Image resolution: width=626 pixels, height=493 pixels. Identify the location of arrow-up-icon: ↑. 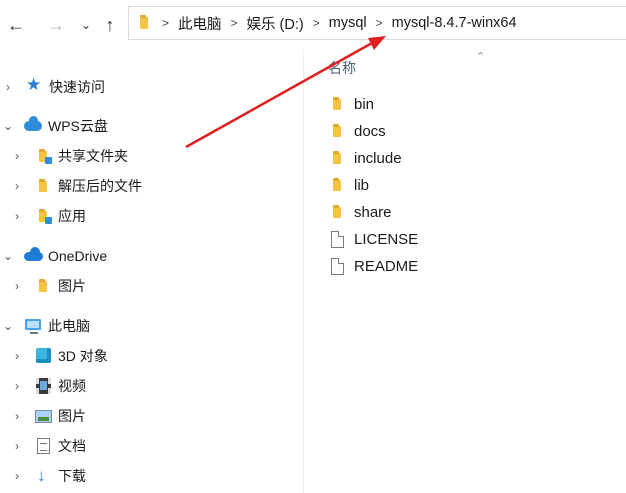
(110, 24).